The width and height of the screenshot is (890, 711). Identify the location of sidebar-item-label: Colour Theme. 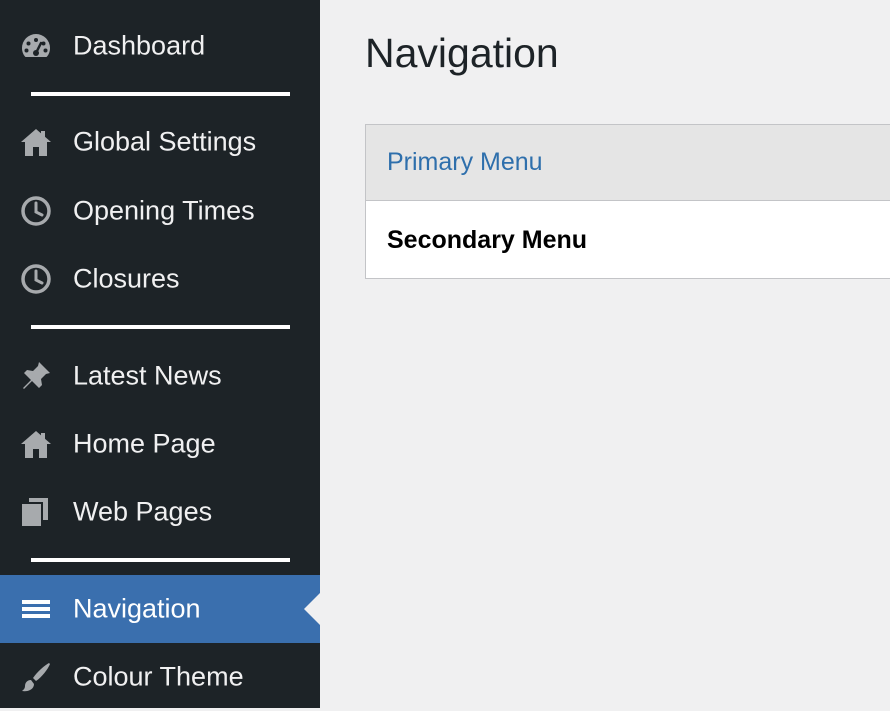
(158, 676).